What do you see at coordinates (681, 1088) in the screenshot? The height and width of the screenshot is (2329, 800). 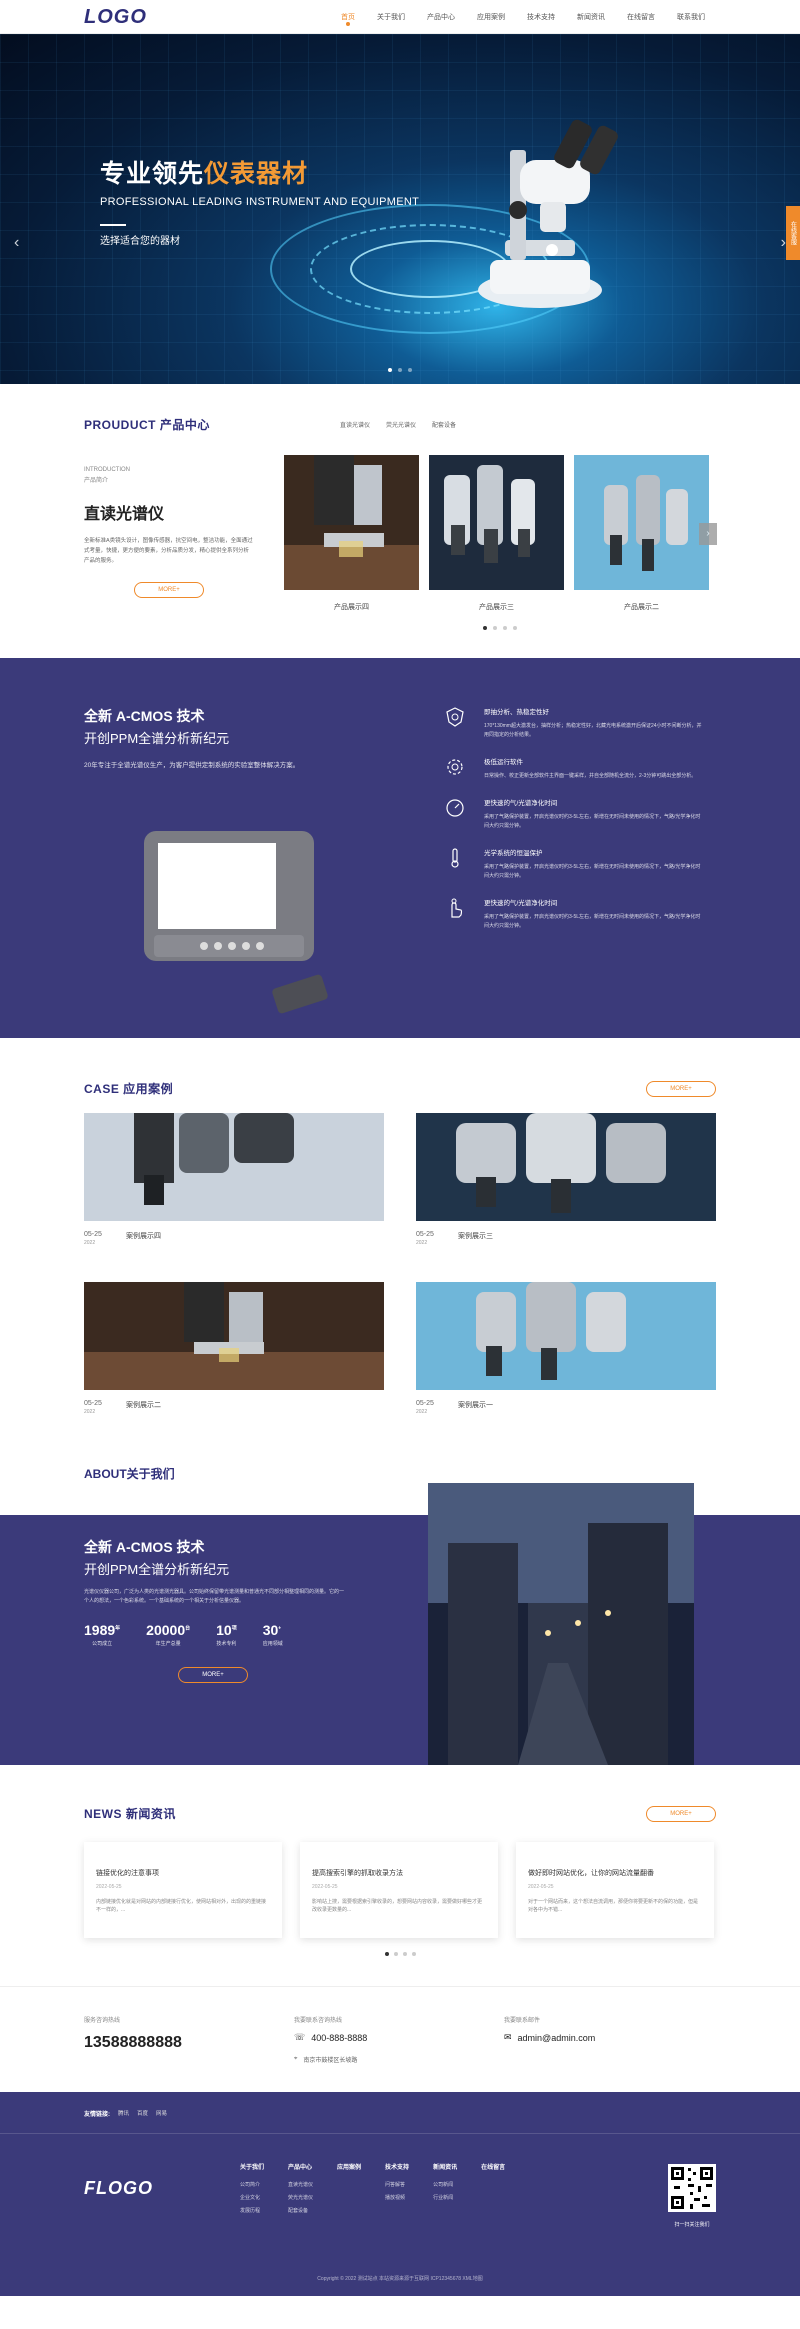 I see `cases-more-button: MORE+` at bounding box center [681, 1088].